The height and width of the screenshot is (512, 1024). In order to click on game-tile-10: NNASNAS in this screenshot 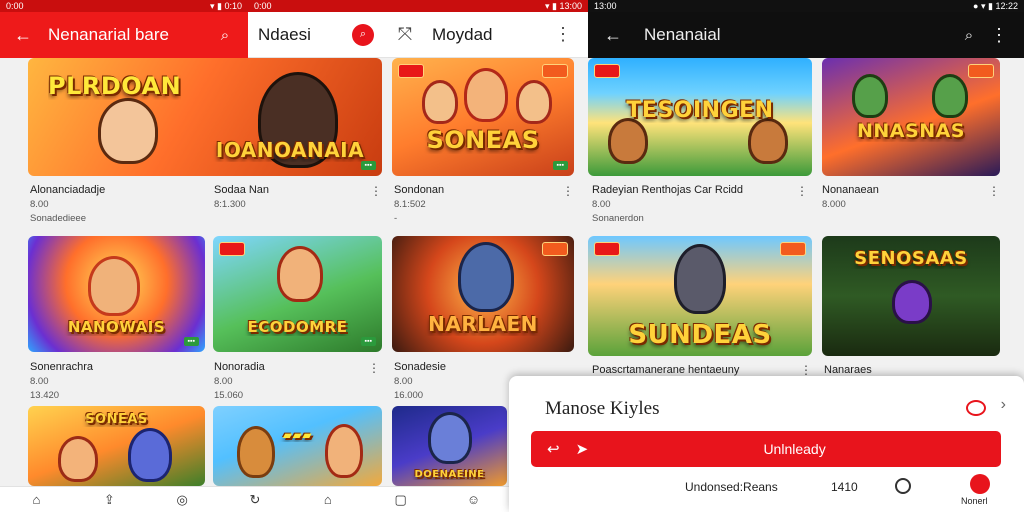, I will do `click(911, 117)`.